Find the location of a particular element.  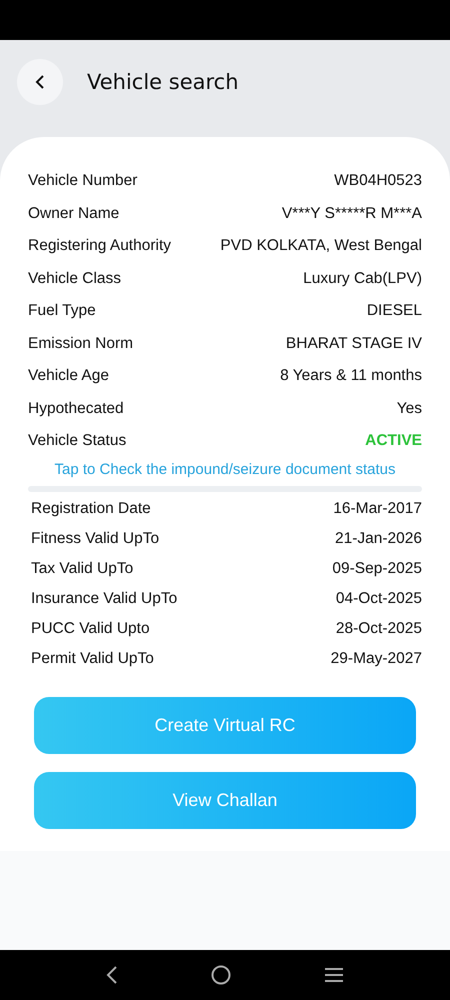

action-button: View Challan is located at coordinates (225, 800).